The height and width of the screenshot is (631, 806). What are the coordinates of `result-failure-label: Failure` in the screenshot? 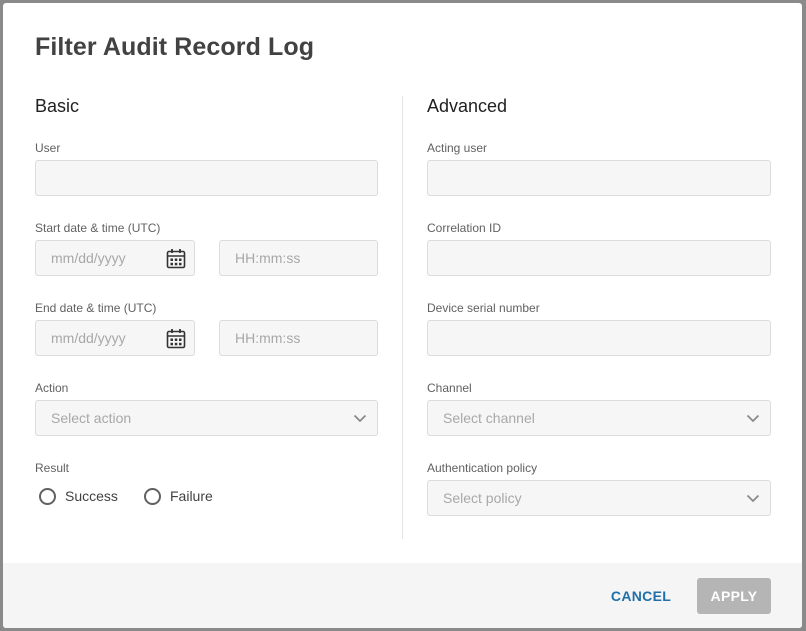 It's located at (191, 496).